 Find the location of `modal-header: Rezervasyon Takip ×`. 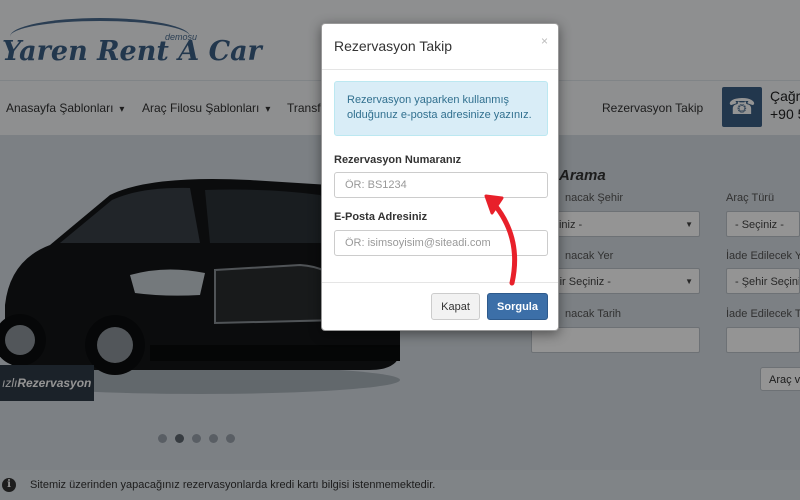

modal-header: Rezervasyon Takip × is located at coordinates (440, 47).